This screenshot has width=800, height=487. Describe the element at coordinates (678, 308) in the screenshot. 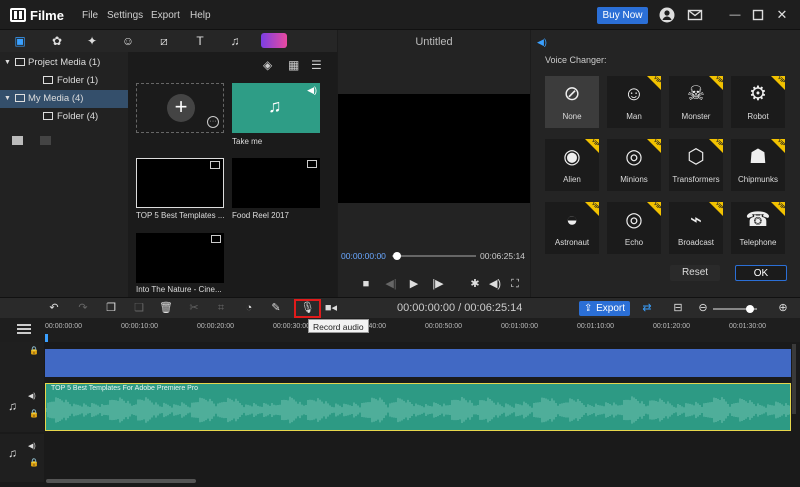

I see `fit-icon: ⊟` at that location.